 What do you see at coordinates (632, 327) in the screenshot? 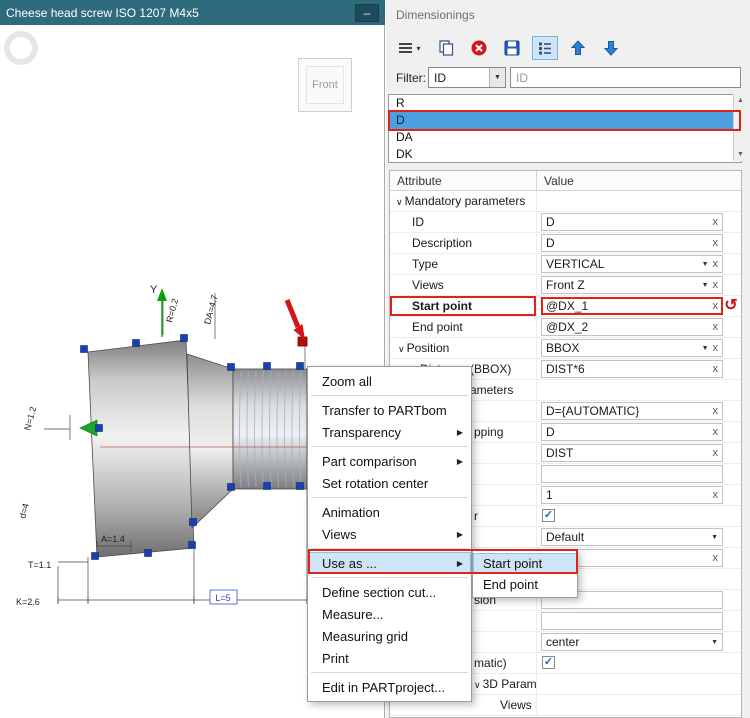
I see `value-field: @DX_2 x` at bounding box center [632, 327].